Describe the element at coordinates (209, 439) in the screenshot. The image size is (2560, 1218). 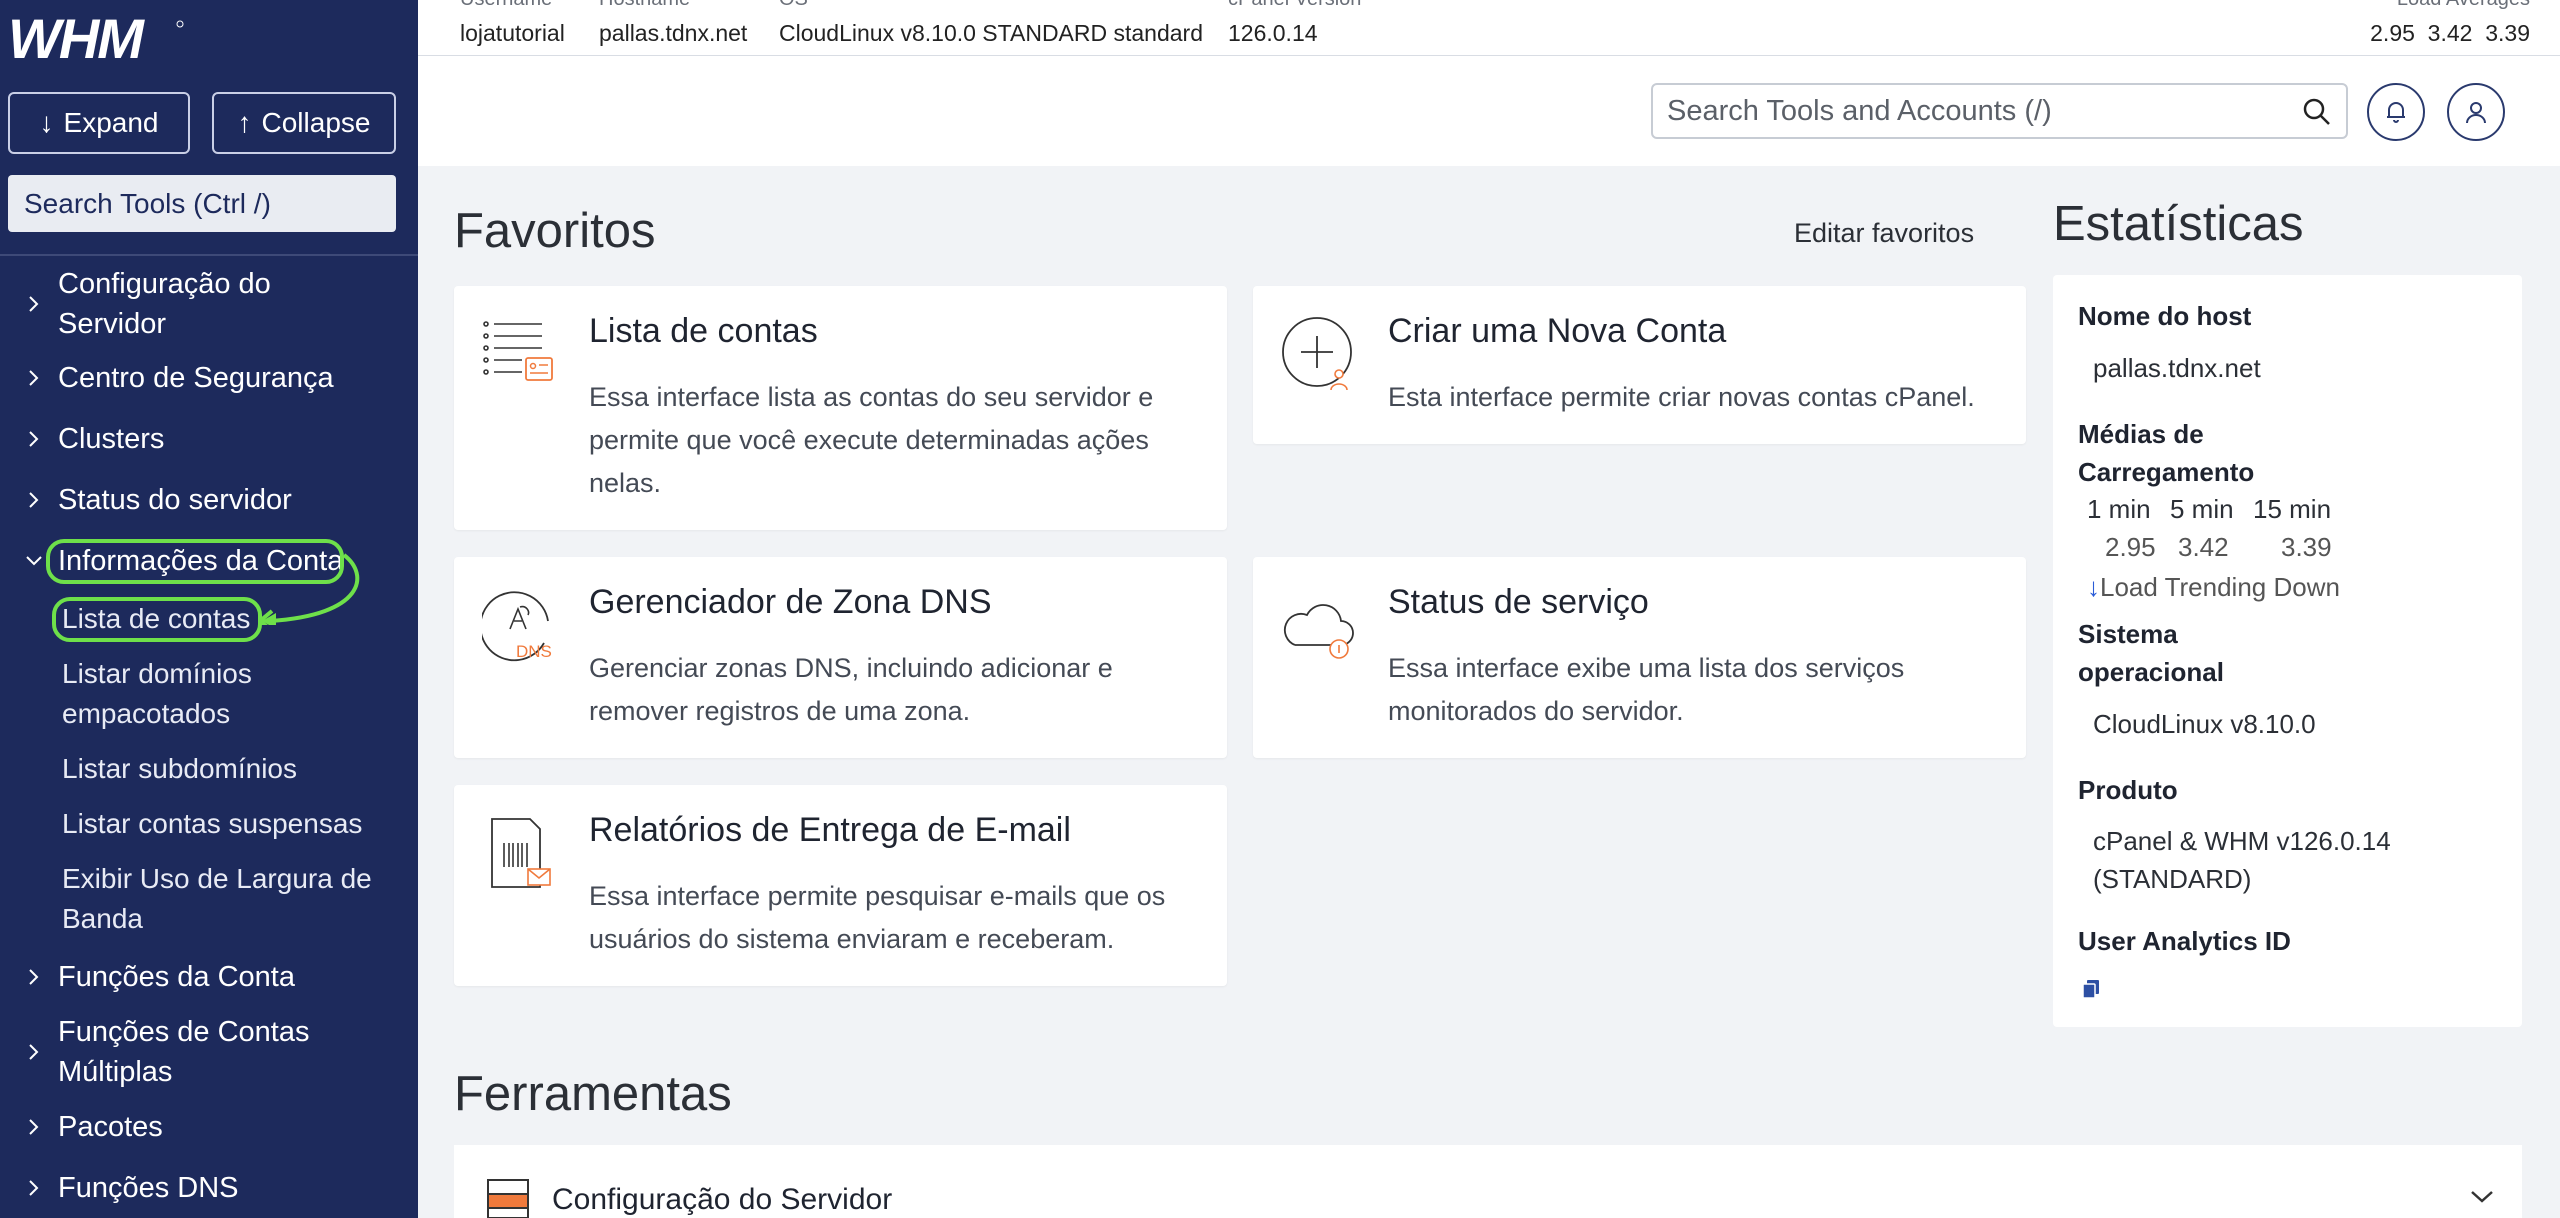
I see `sidebar-item-clusters: Clusters` at that location.